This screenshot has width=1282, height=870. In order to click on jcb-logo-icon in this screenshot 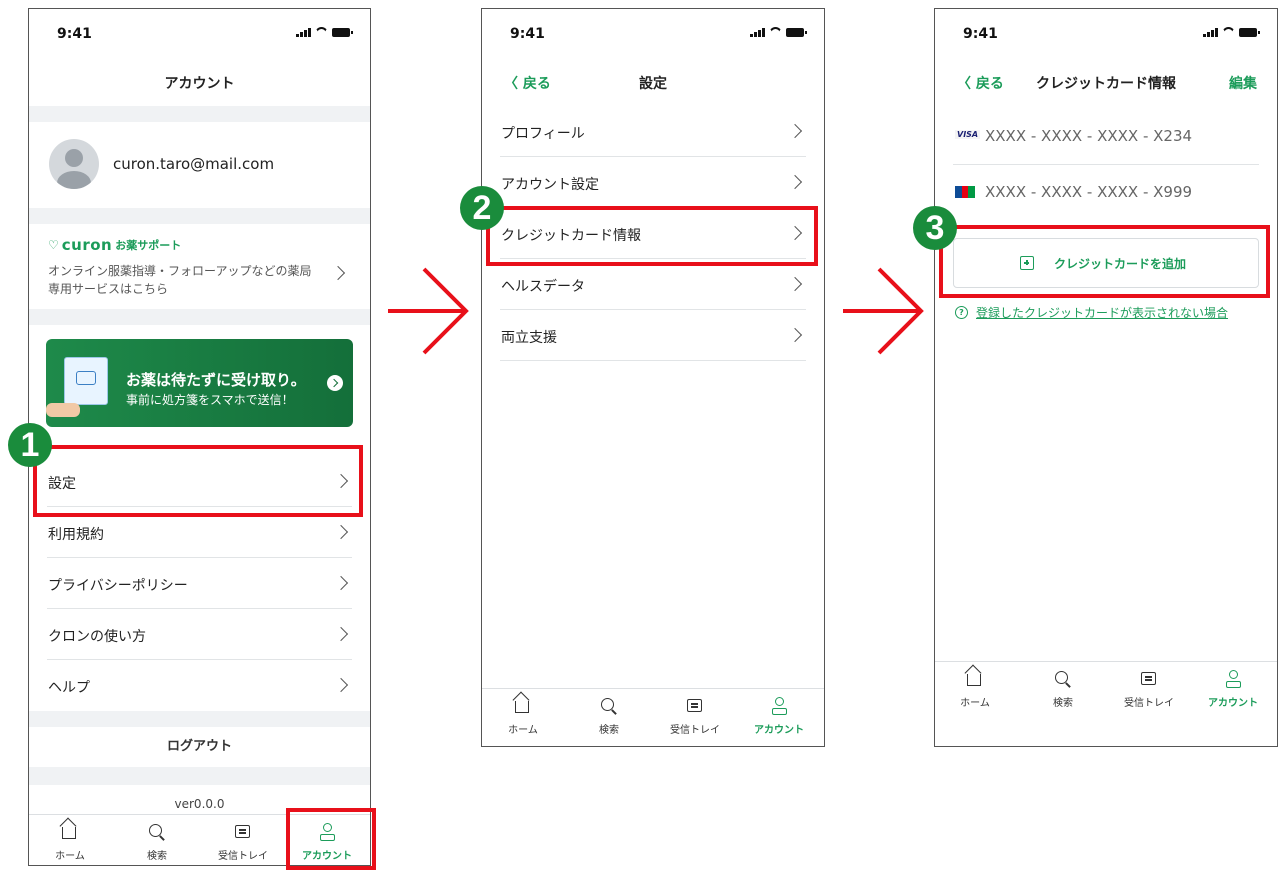, I will do `click(965, 192)`.